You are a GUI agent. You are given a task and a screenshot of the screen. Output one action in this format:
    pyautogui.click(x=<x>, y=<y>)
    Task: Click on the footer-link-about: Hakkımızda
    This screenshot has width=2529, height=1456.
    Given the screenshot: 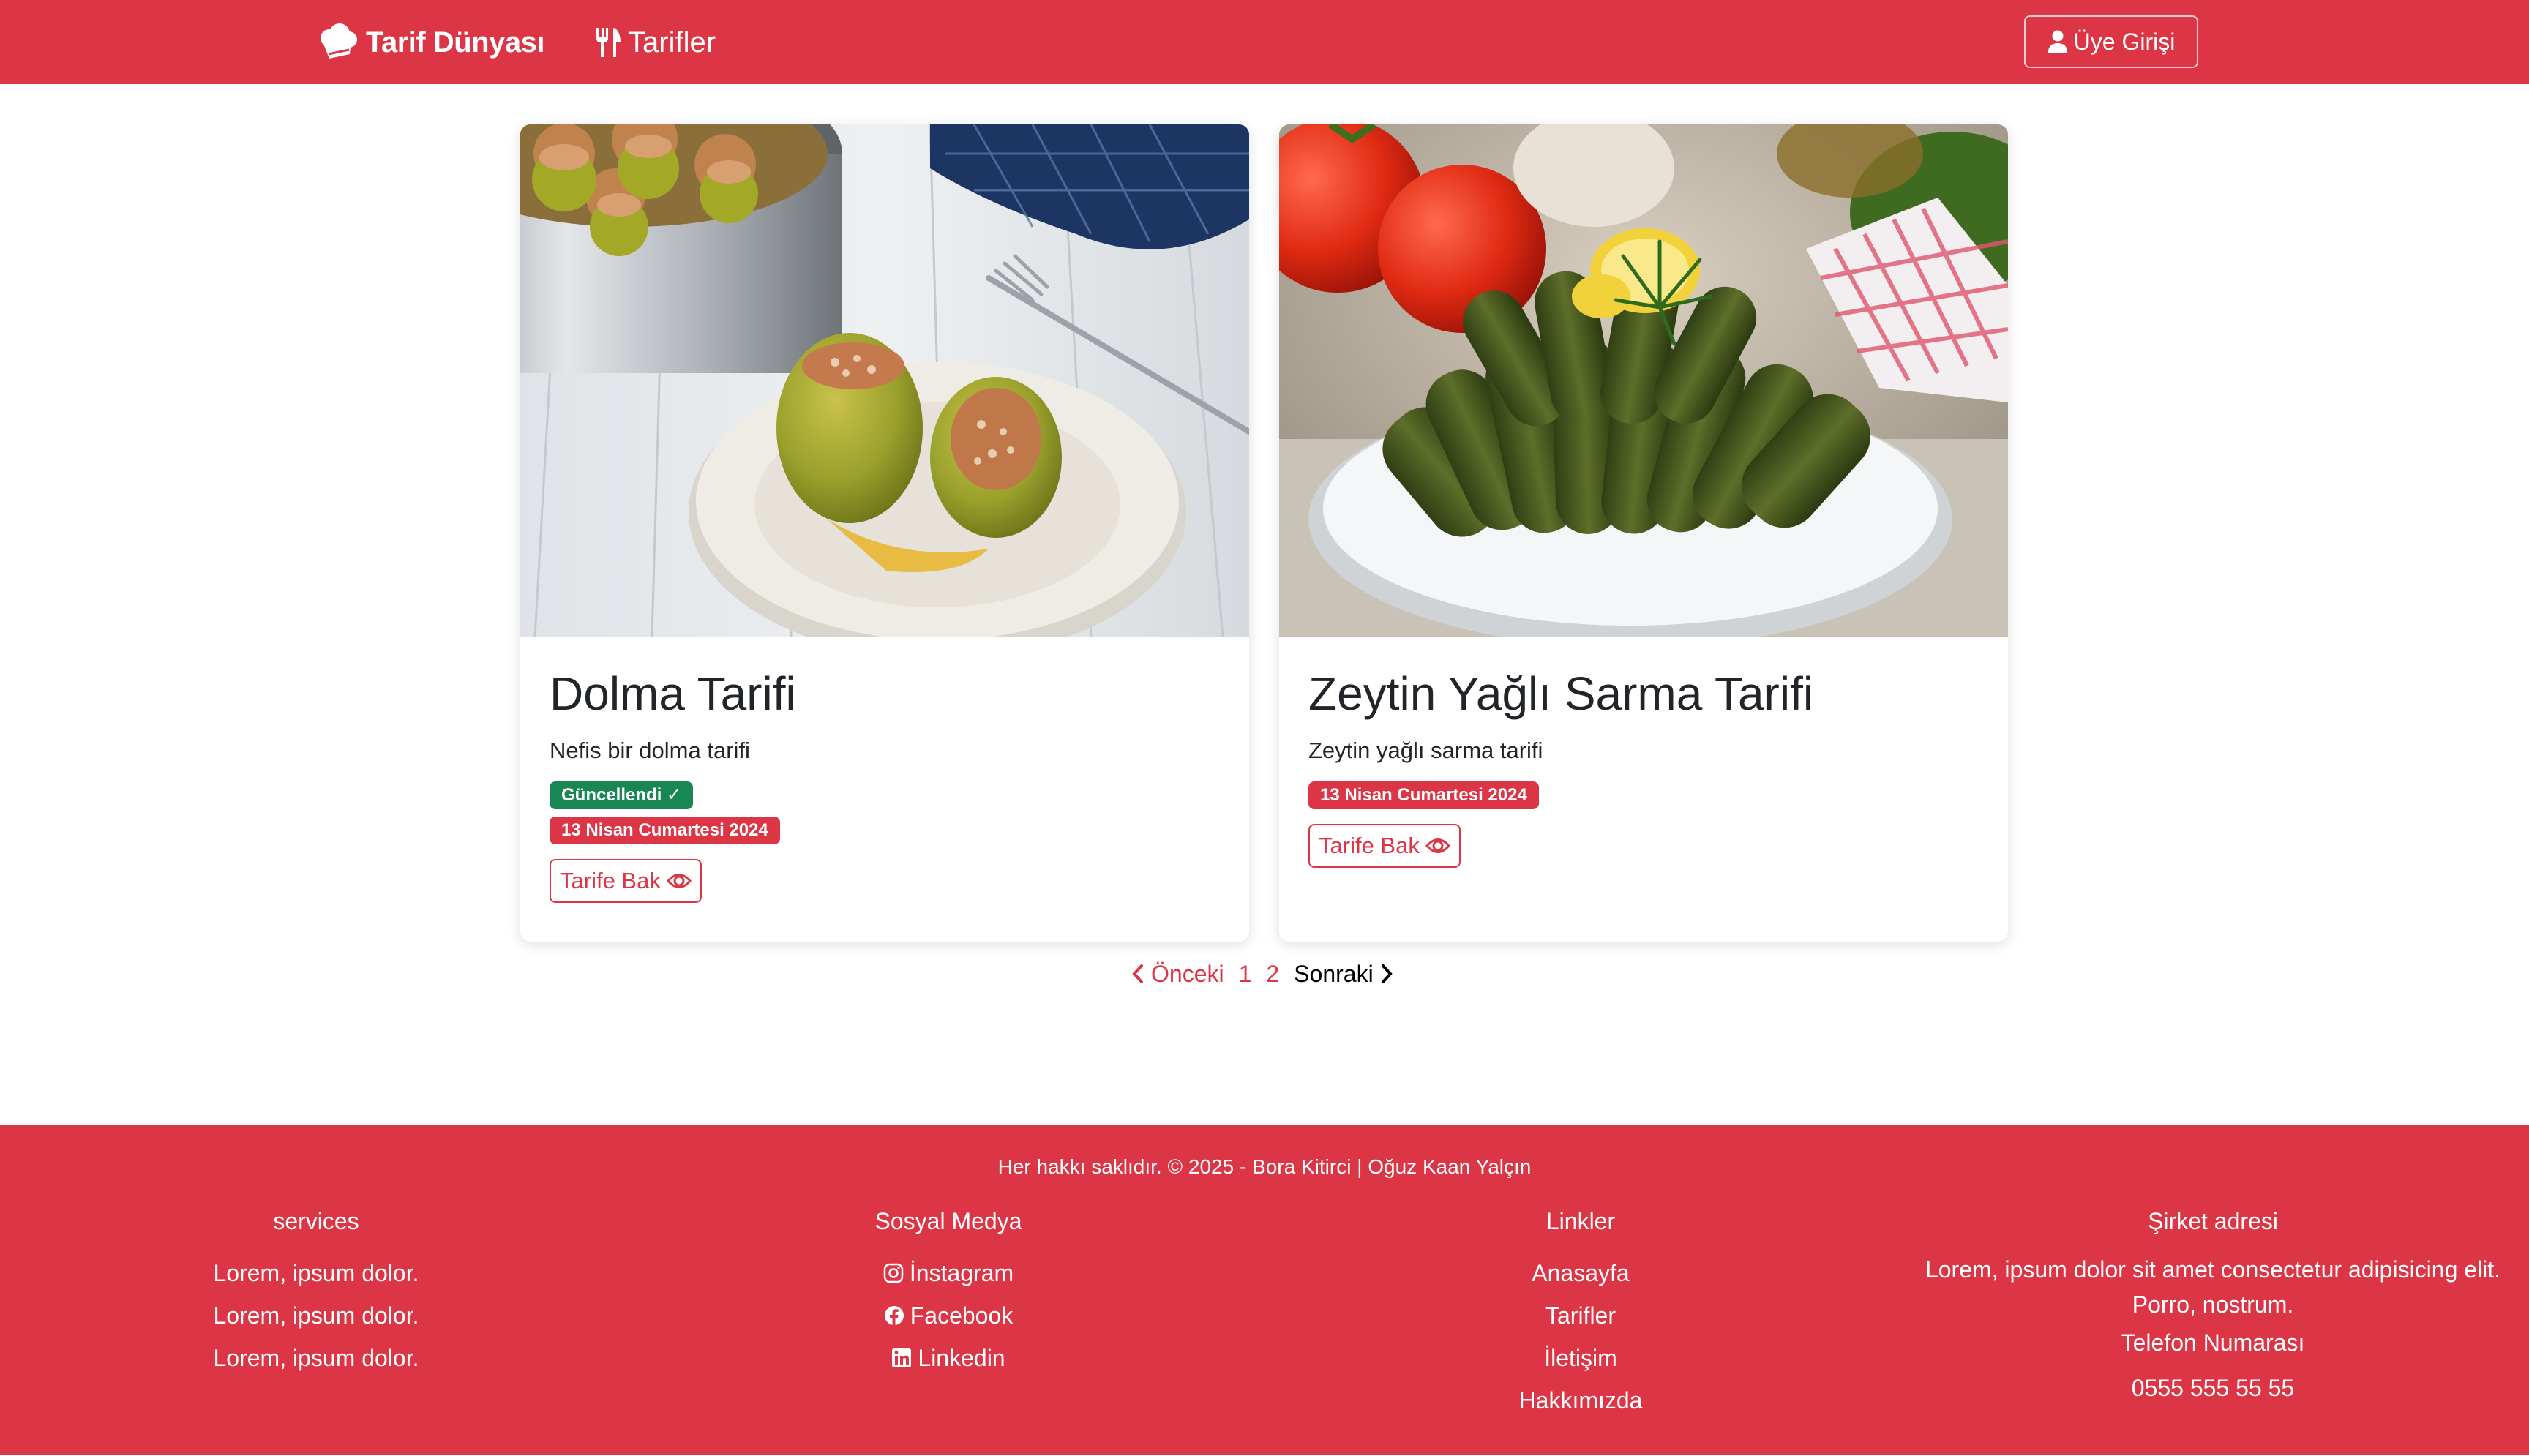 What is the action you would take?
    pyautogui.click(x=1580, y=1400)
    